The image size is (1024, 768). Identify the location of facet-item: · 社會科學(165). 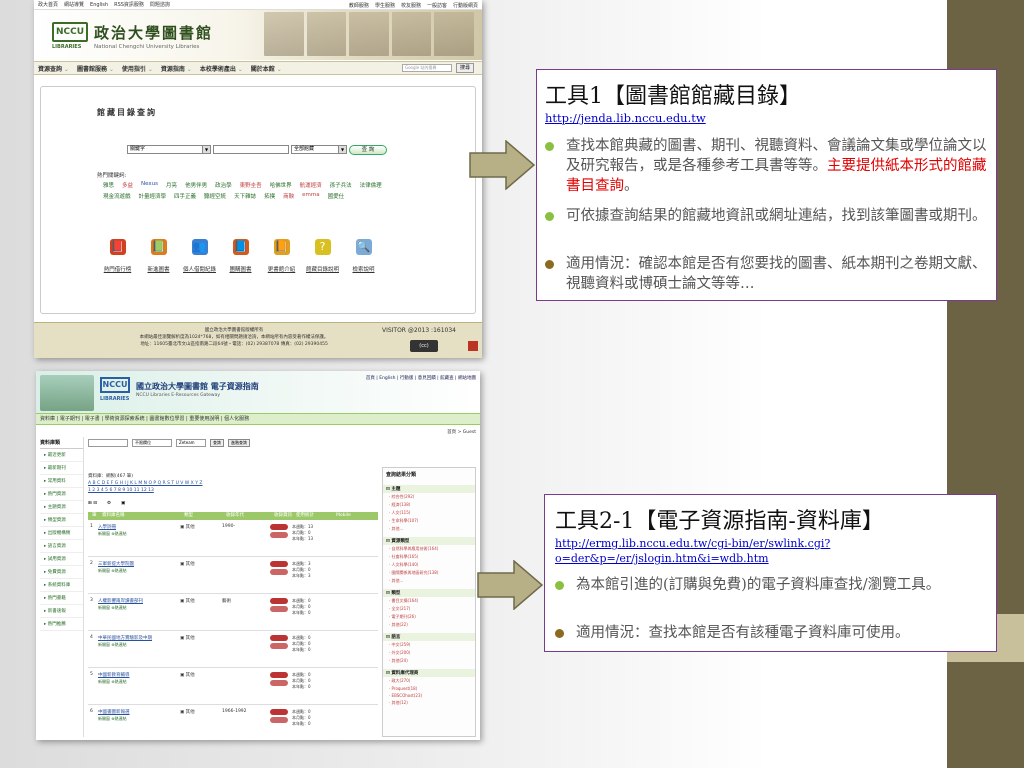
(429, 557).